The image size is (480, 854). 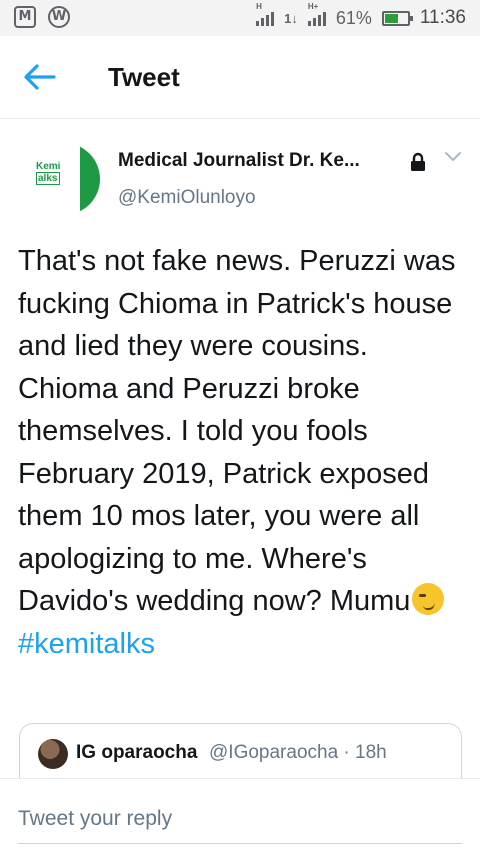 I want to click on data-activity-icon: 1↓, so click(x=291, y=18).